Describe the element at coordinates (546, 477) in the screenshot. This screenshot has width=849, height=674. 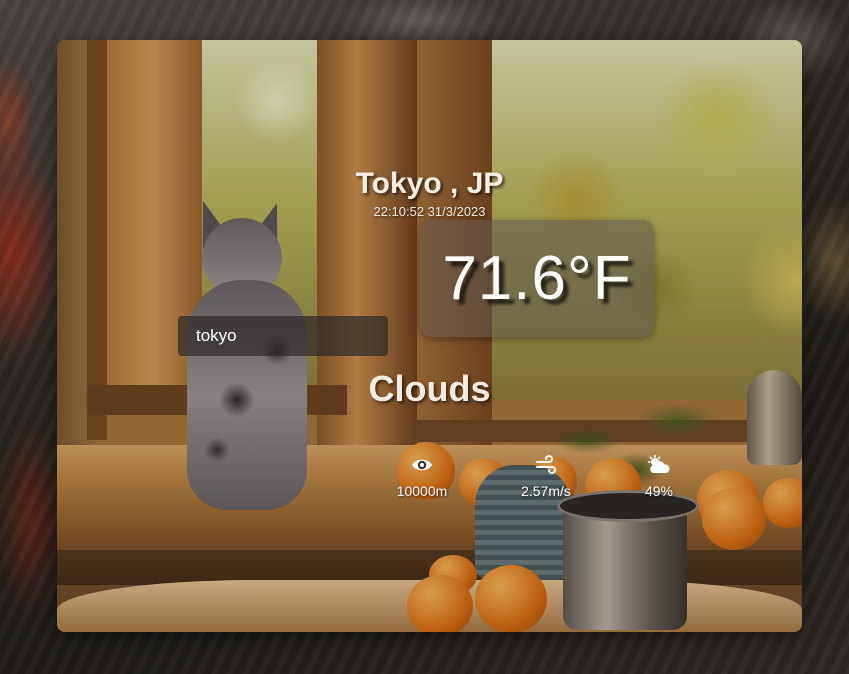
I see `wind-stat: 2.57m/s` at that location.